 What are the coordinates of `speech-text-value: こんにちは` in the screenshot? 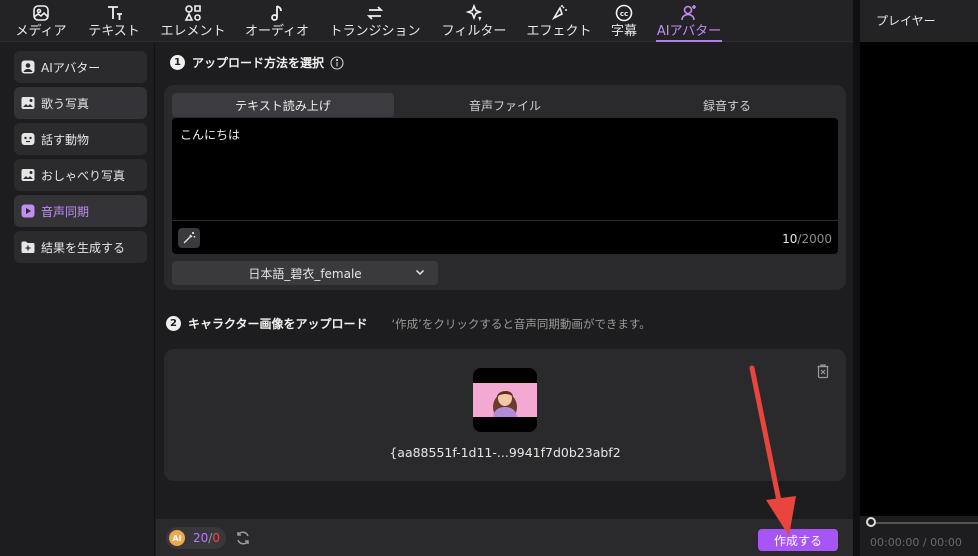 It's located at (210, 134).